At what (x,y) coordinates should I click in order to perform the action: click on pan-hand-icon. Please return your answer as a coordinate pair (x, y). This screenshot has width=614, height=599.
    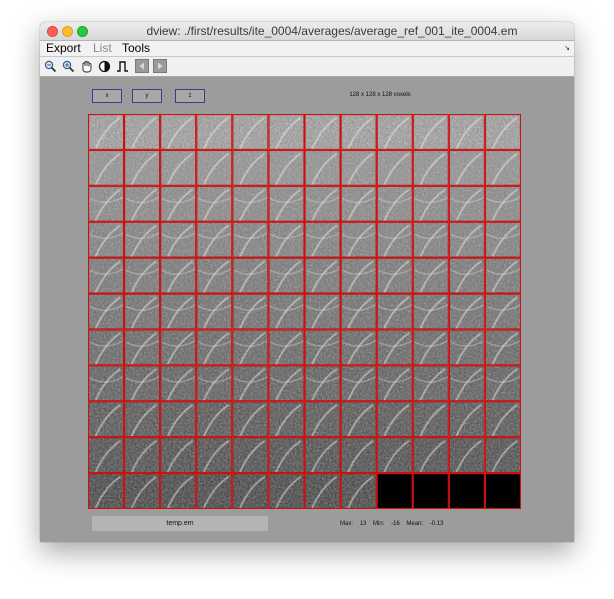
    Looking at the image, I should click on (86, 66).